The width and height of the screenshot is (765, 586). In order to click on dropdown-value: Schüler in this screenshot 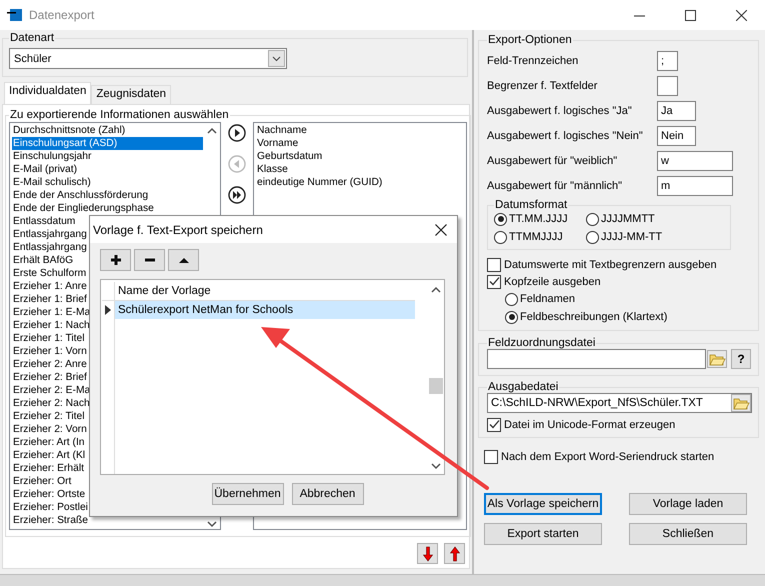, I will do `click(33, 58)`.